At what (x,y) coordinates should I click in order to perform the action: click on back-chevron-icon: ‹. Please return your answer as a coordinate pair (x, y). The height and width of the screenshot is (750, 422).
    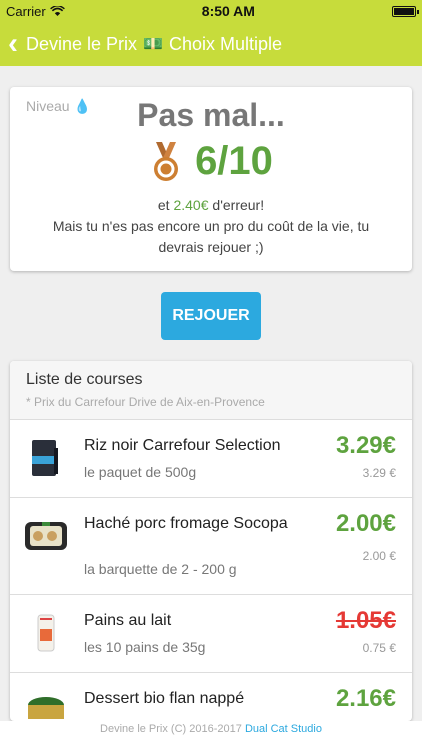
    Looking at the image, I should click on (13, 44).